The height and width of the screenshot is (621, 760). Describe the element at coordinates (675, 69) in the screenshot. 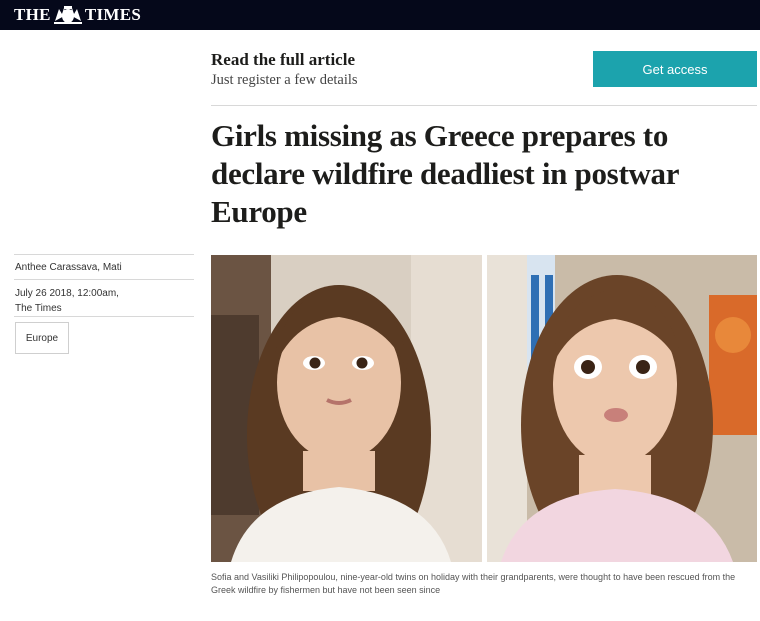

I see `get-access-button: Get access` at that location.